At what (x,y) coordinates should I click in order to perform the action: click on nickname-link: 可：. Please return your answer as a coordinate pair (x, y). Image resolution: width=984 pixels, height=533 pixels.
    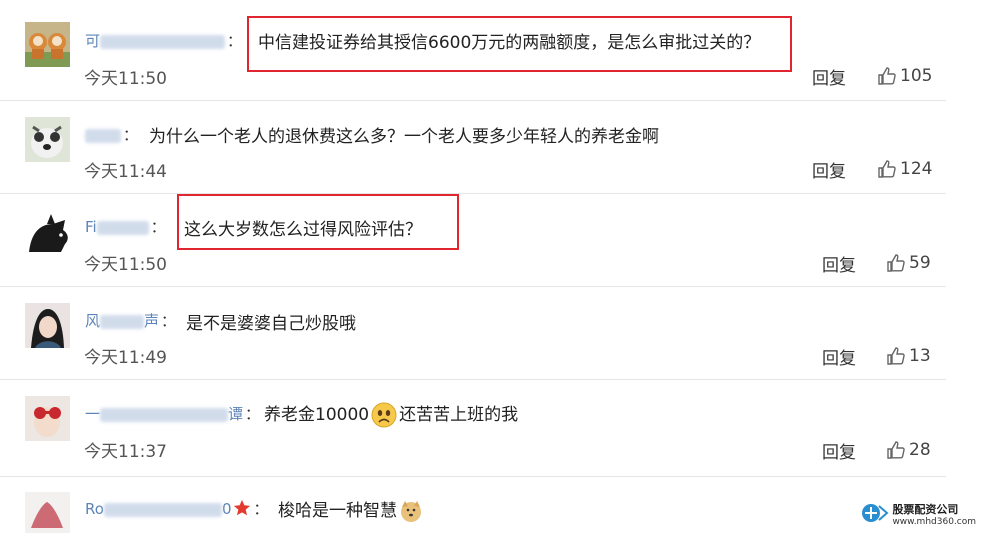
    Looking at the image, I should click on (163, 40).